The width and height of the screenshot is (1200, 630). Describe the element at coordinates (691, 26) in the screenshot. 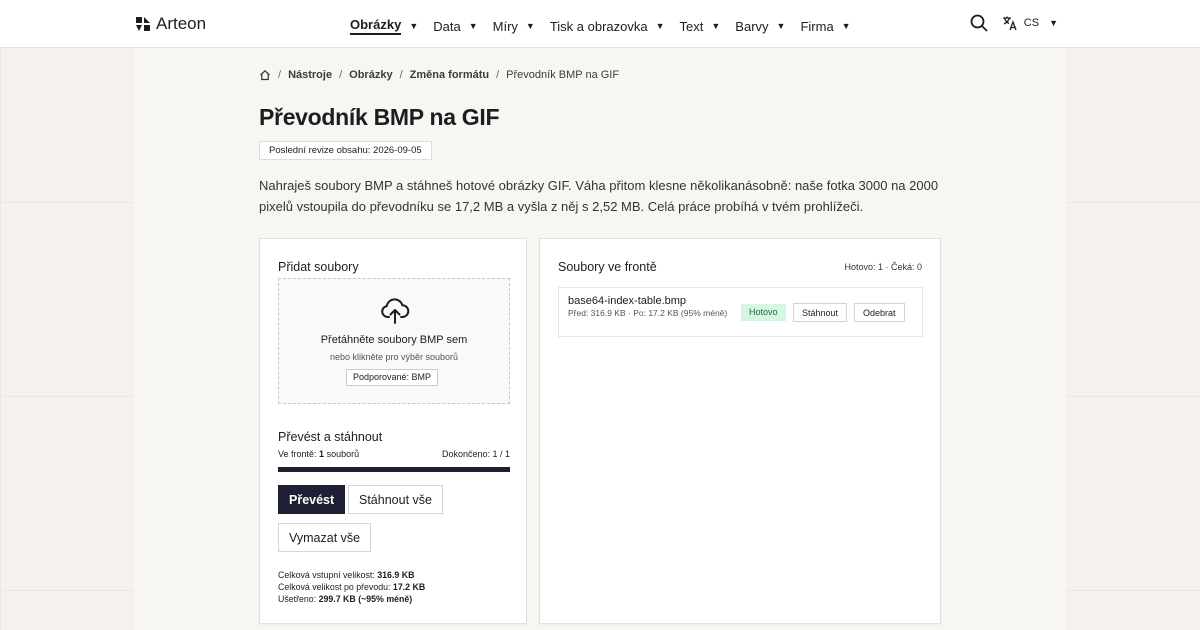

I see `menu-label: Text` at that location.